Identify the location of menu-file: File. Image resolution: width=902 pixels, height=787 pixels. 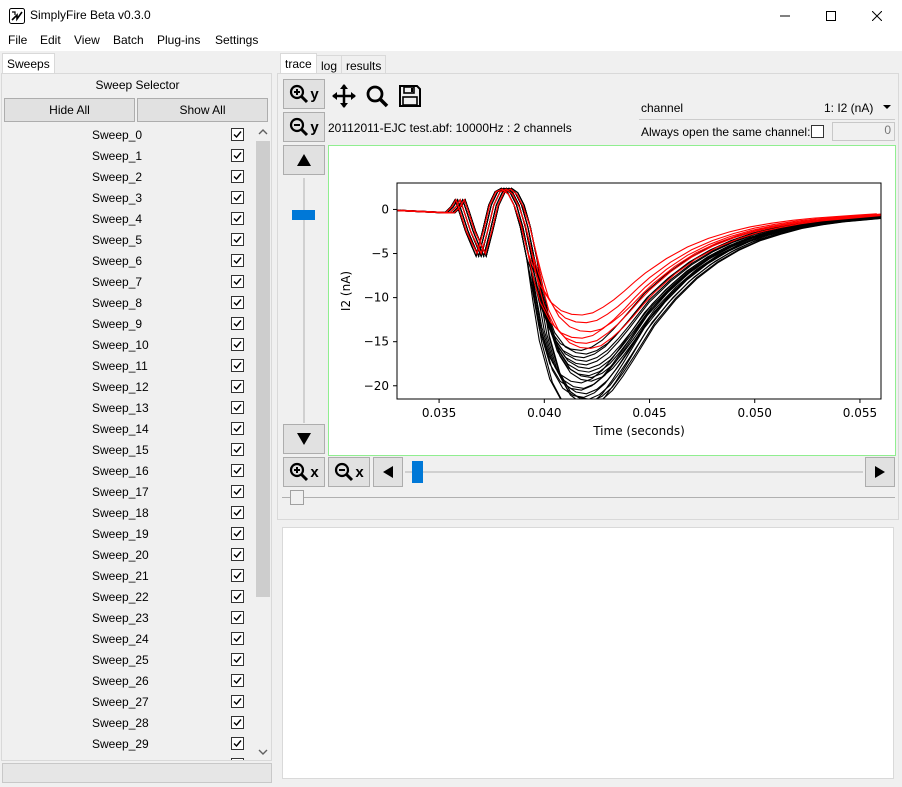
(17, 40).